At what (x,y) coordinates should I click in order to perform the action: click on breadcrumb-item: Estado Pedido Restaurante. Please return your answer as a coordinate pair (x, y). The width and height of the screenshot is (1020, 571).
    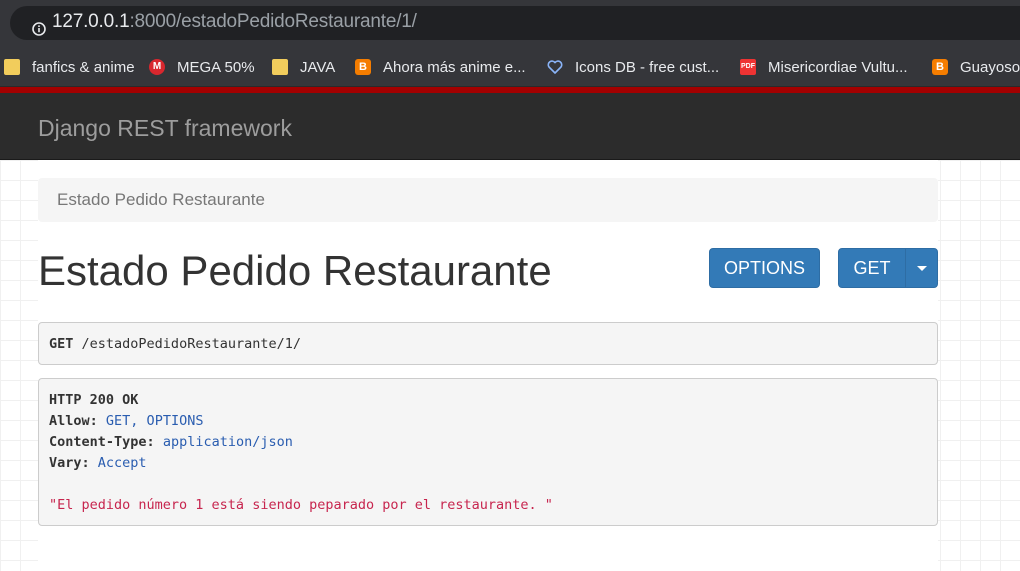
    Looking at the image, I should click on (161, 200).